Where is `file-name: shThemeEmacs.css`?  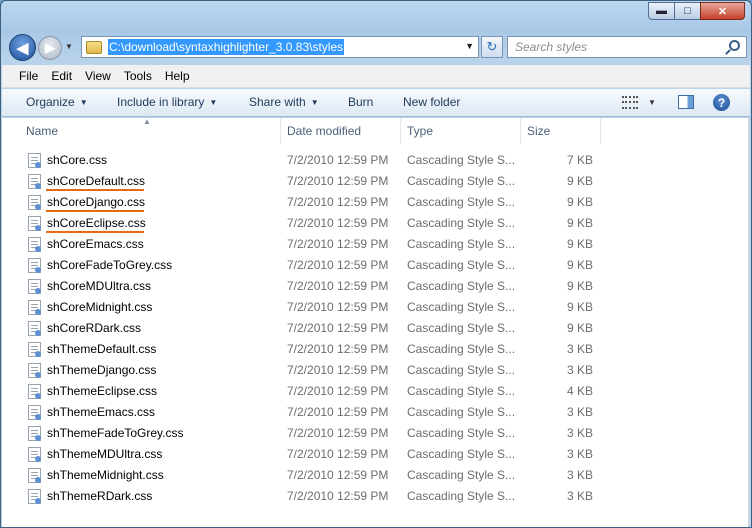
file-name: shThemeEmacs.css is located at coordinates (101, 412).